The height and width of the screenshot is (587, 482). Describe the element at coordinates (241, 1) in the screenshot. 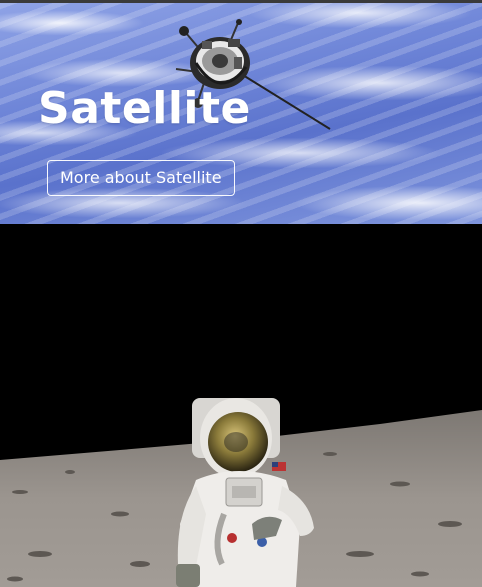

I see `top-bar` at that location.